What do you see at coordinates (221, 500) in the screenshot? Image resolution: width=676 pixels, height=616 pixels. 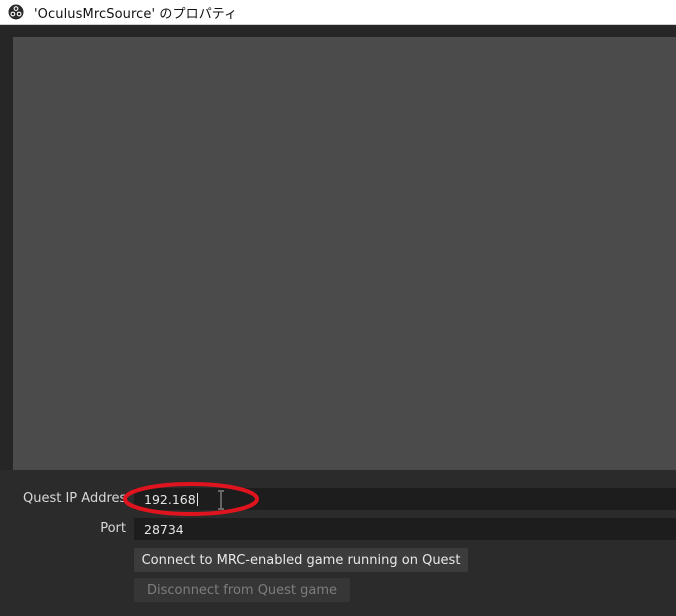 I see `text-cursor-icon` at bounding box center [221, 500].